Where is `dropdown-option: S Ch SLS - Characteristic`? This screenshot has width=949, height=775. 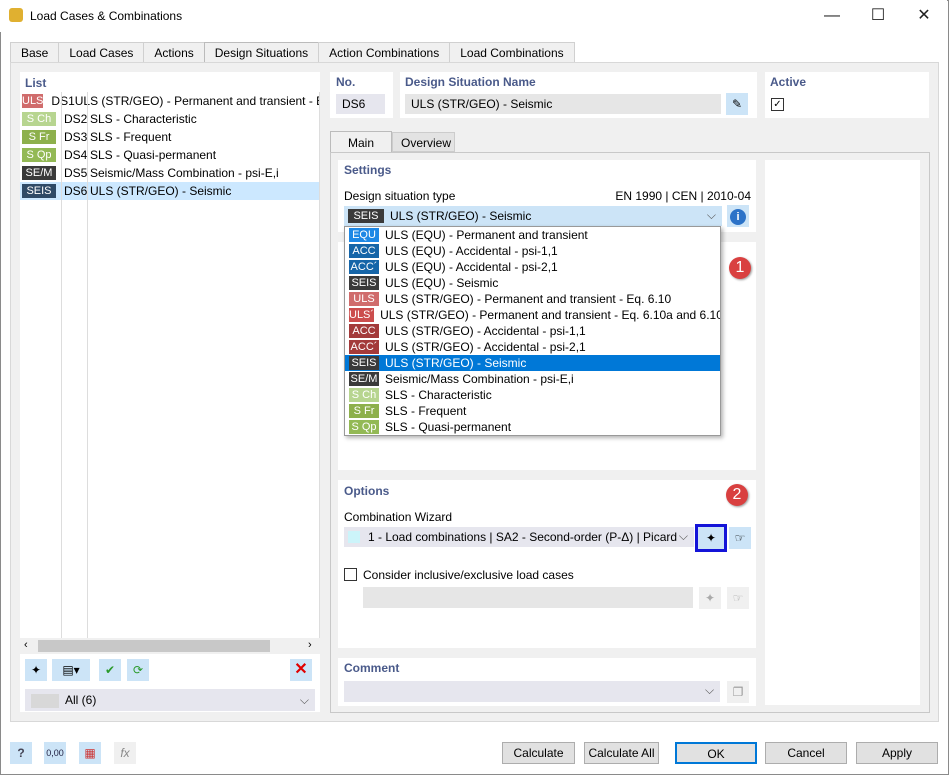
dropdown-option: S Ch SLS - Characteristic is located at coordinates (532, 395).